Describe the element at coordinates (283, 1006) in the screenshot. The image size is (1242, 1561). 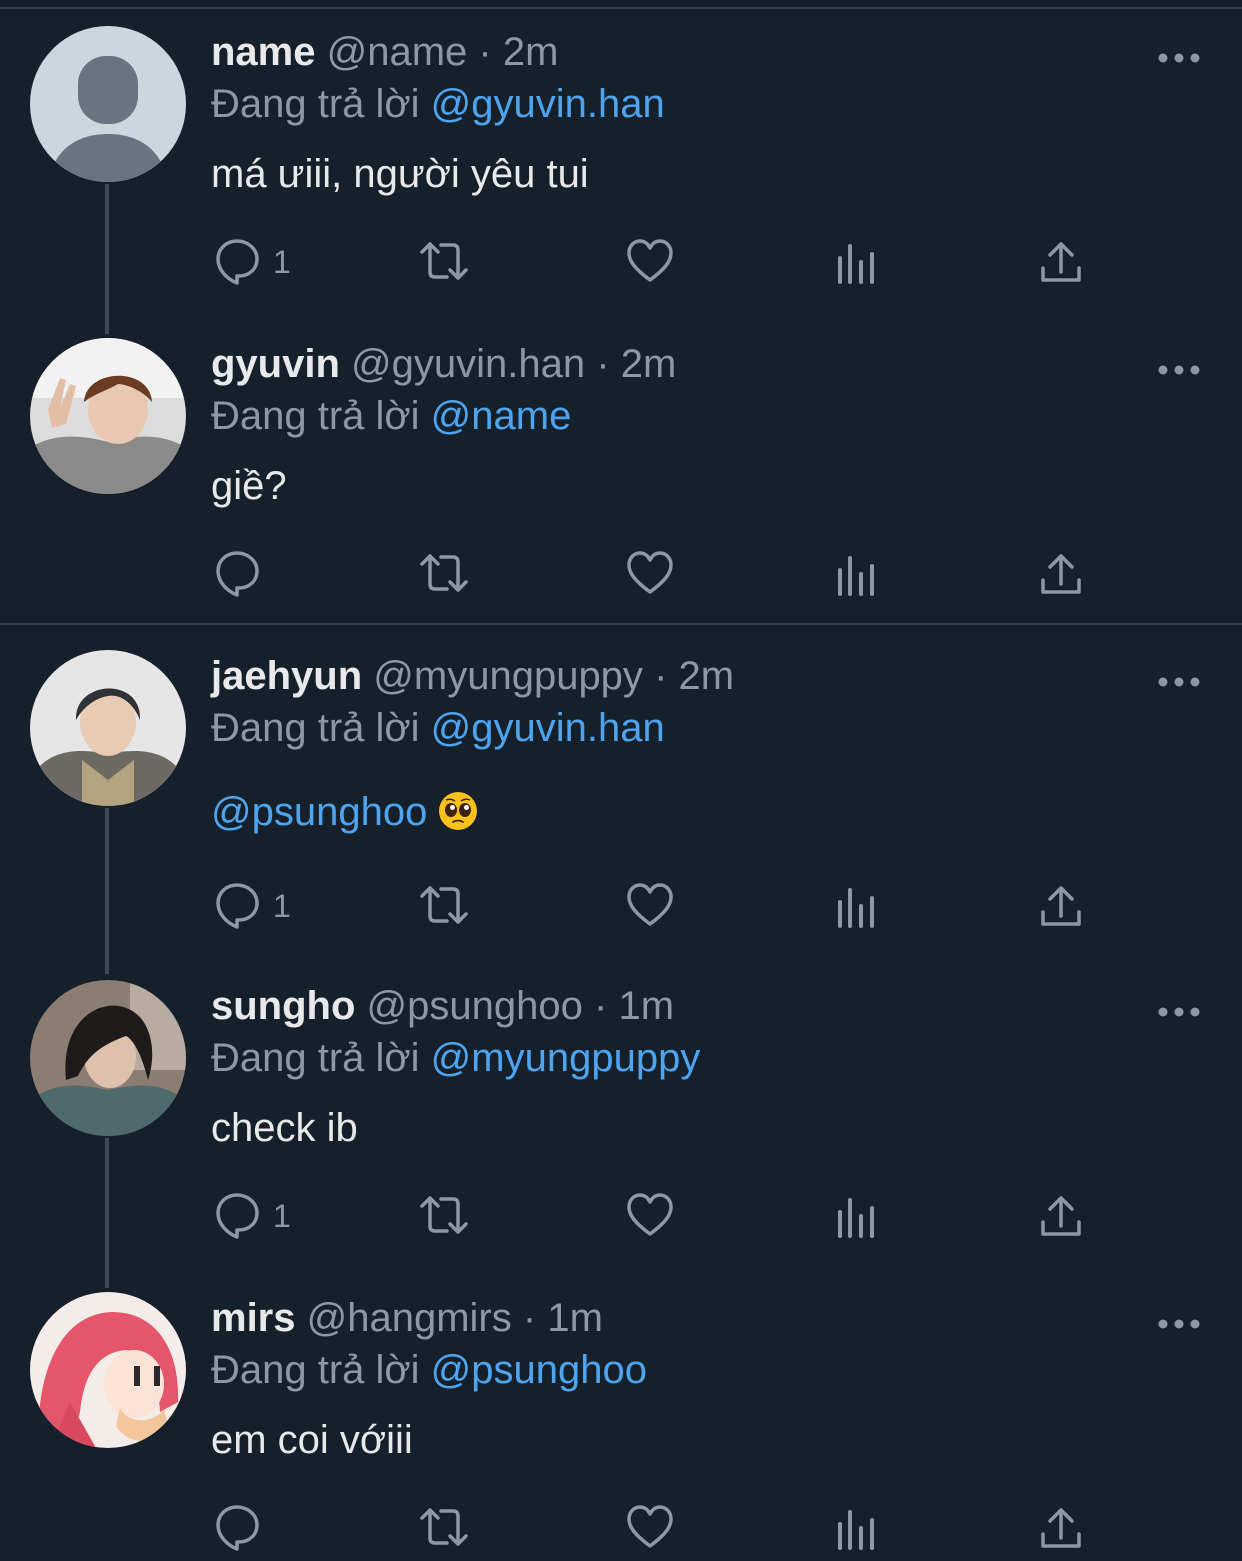
I see `display-name: sungho` at that location.